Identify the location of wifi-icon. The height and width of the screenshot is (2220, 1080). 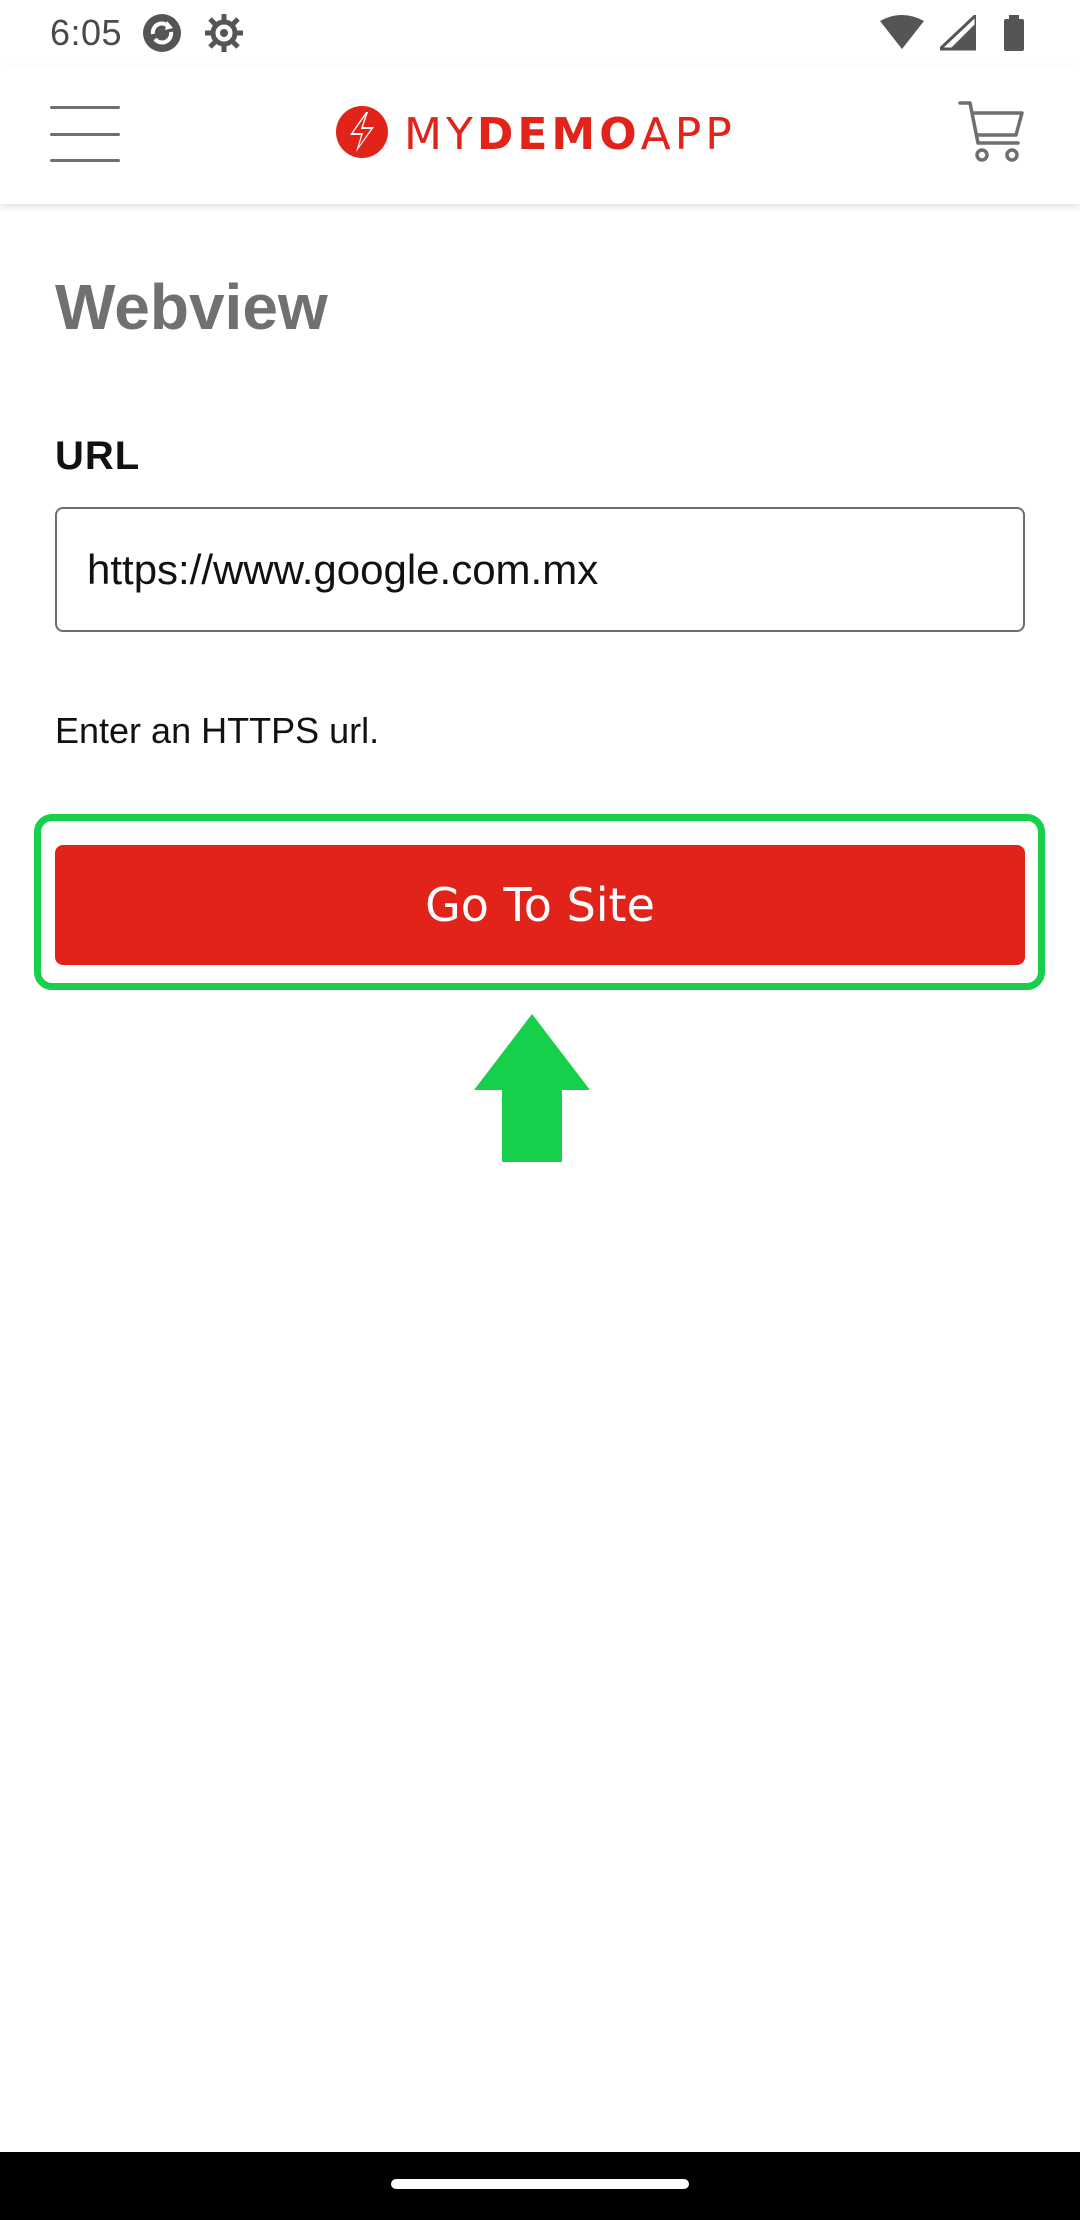
(902, 33).